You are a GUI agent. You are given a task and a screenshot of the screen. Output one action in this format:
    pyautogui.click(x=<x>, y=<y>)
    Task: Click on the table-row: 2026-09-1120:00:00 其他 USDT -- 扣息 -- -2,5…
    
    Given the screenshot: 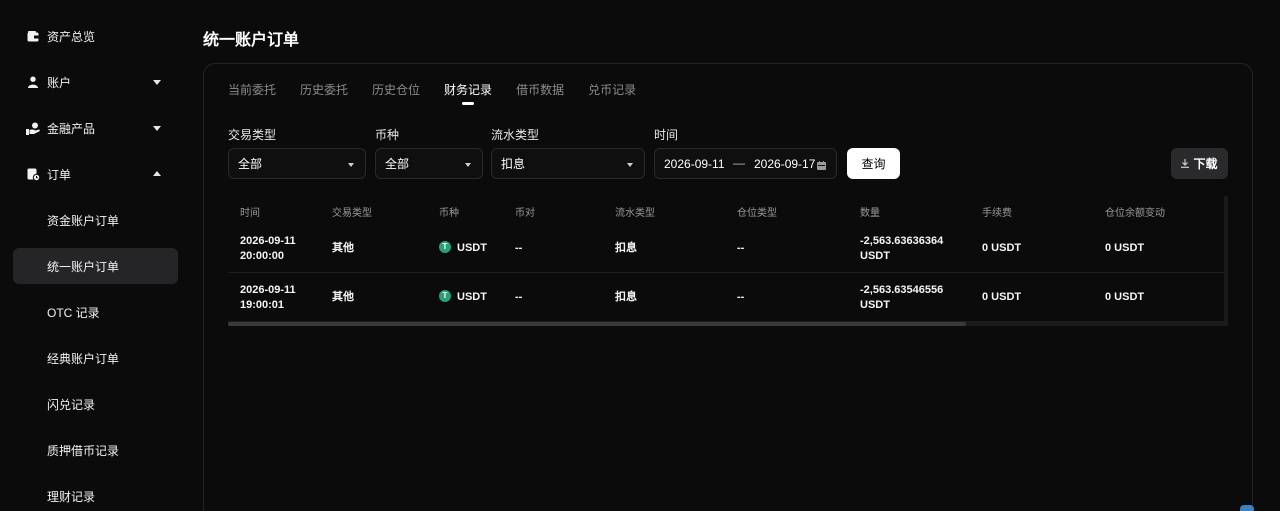 What is the action you would take?
    pyautogui.click(x=728, y=248)
    